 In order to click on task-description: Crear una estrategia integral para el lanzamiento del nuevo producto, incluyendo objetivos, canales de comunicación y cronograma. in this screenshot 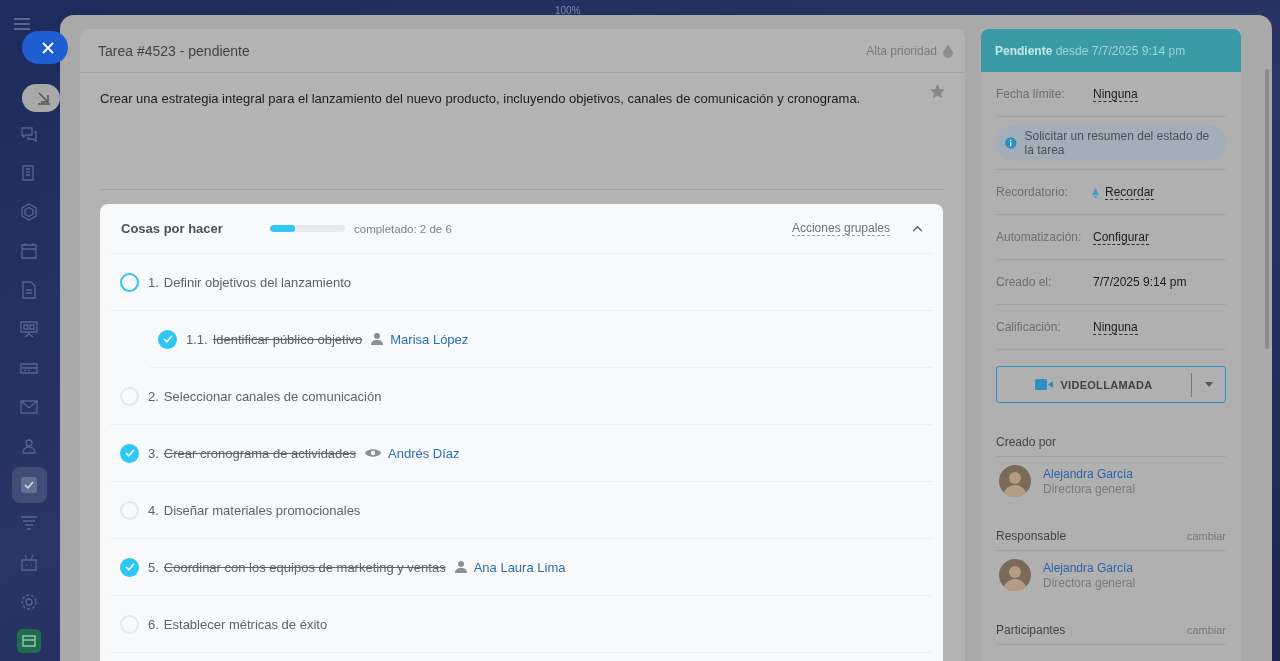, I will do `click(480, 98)`.